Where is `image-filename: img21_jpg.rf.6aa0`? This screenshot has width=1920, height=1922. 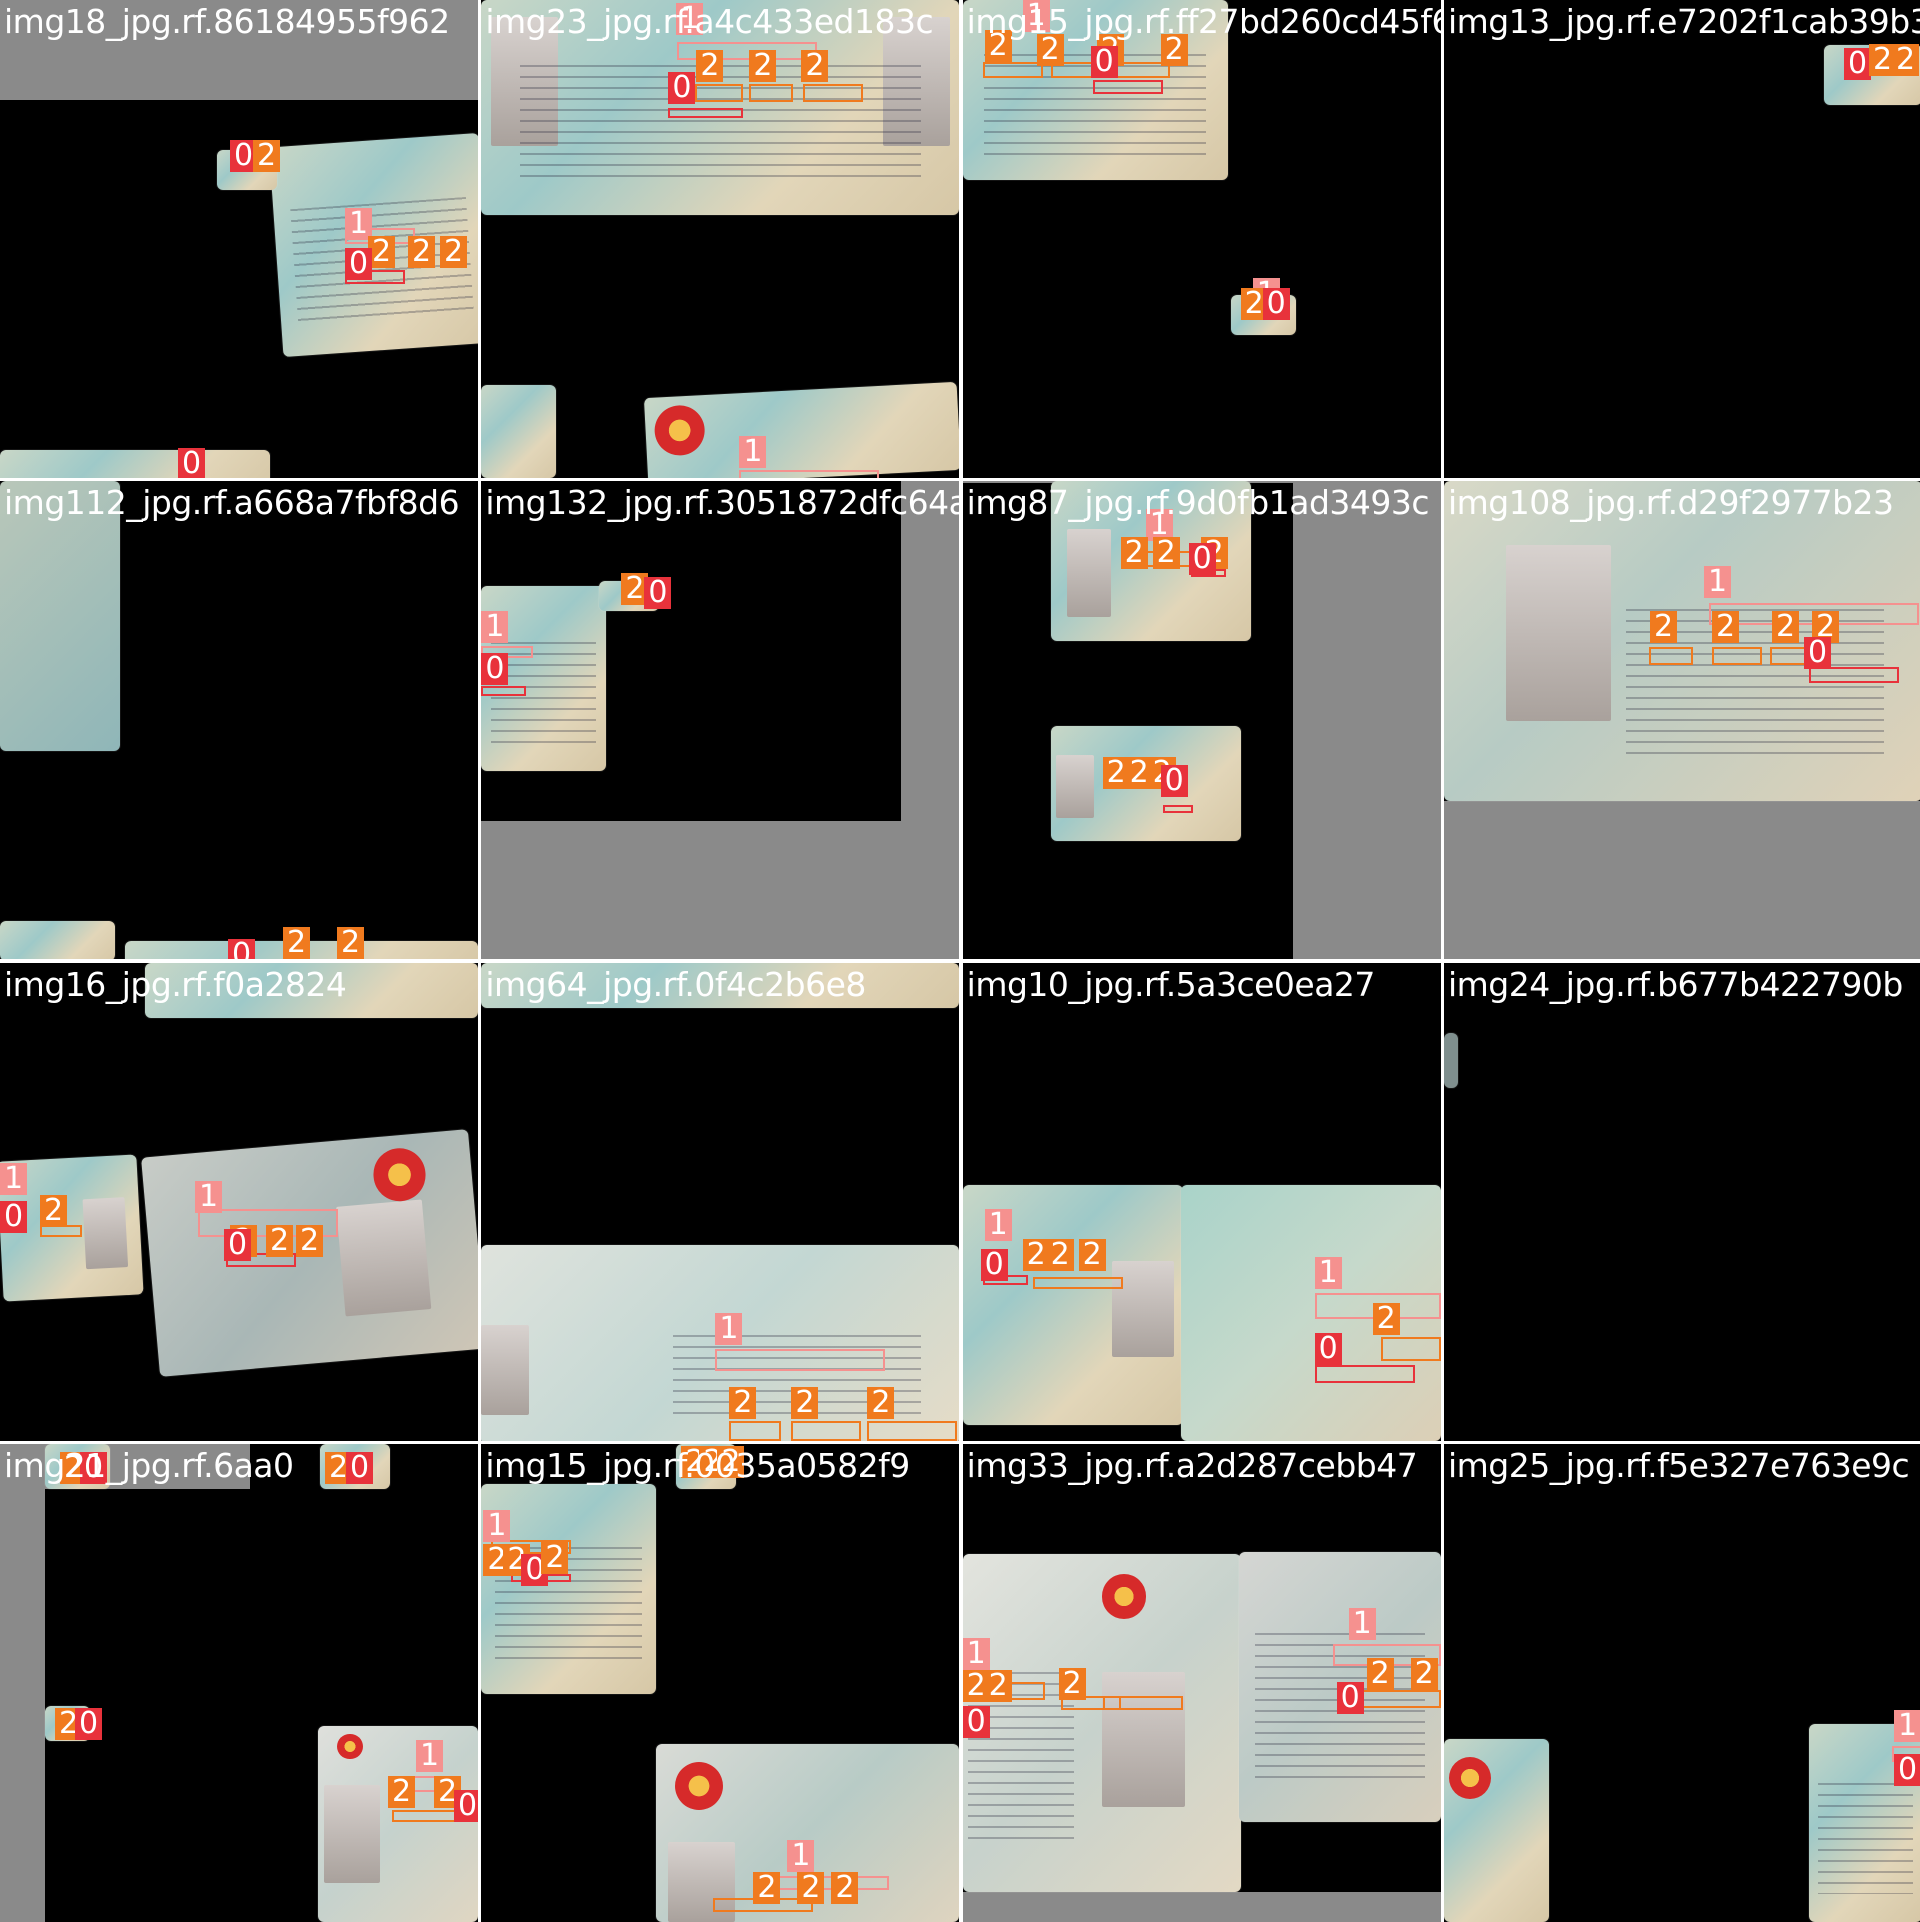 image-filename: img21_jpg.rf.6aa0 is located at coordinates (149, 1465).